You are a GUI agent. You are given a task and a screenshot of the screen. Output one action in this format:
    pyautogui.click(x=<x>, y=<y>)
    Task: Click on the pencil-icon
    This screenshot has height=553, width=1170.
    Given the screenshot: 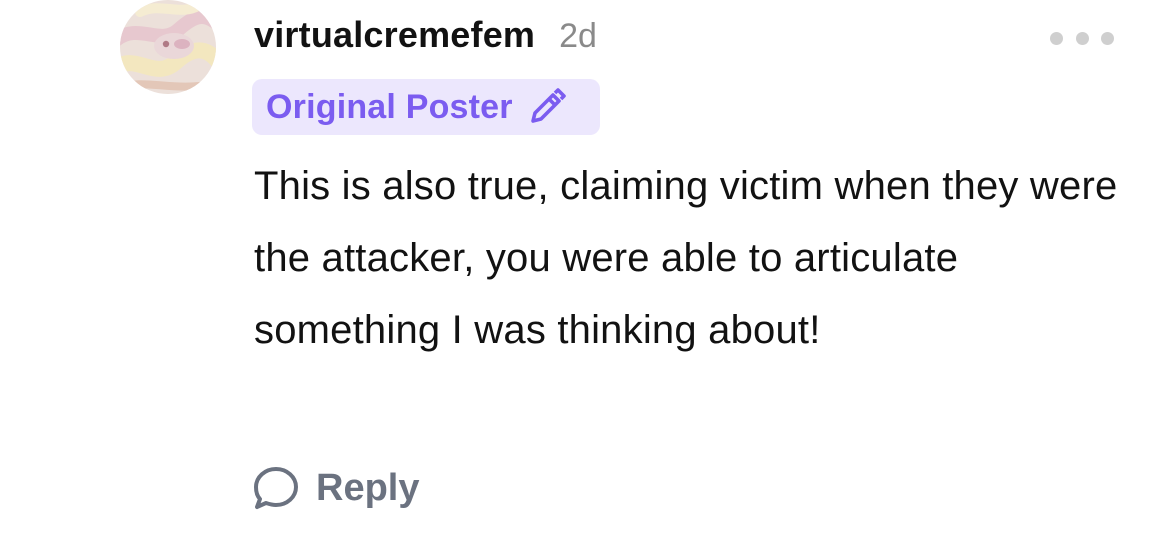 What is the action you would take?
    pyautogui.click(x=548, y=105)
    